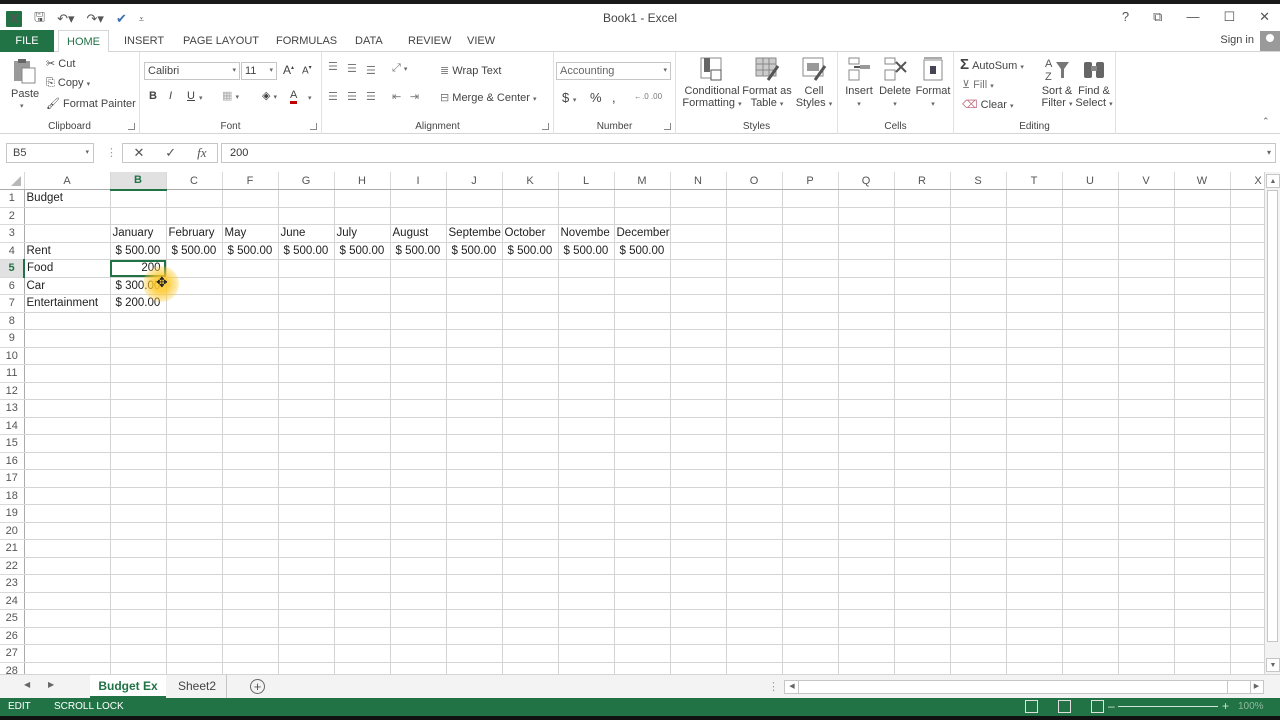 This screenshot has height=720, width=1280. What do you see at coordinates (530, 198) in the screenshot?
I see `cell-k1` at bounding box center [530, 198].